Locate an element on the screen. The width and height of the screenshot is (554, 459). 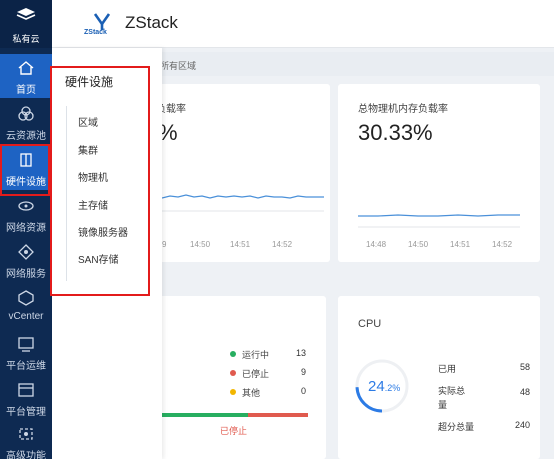
nav-item-label: 平台运维 is located at coordinates (26, 366).